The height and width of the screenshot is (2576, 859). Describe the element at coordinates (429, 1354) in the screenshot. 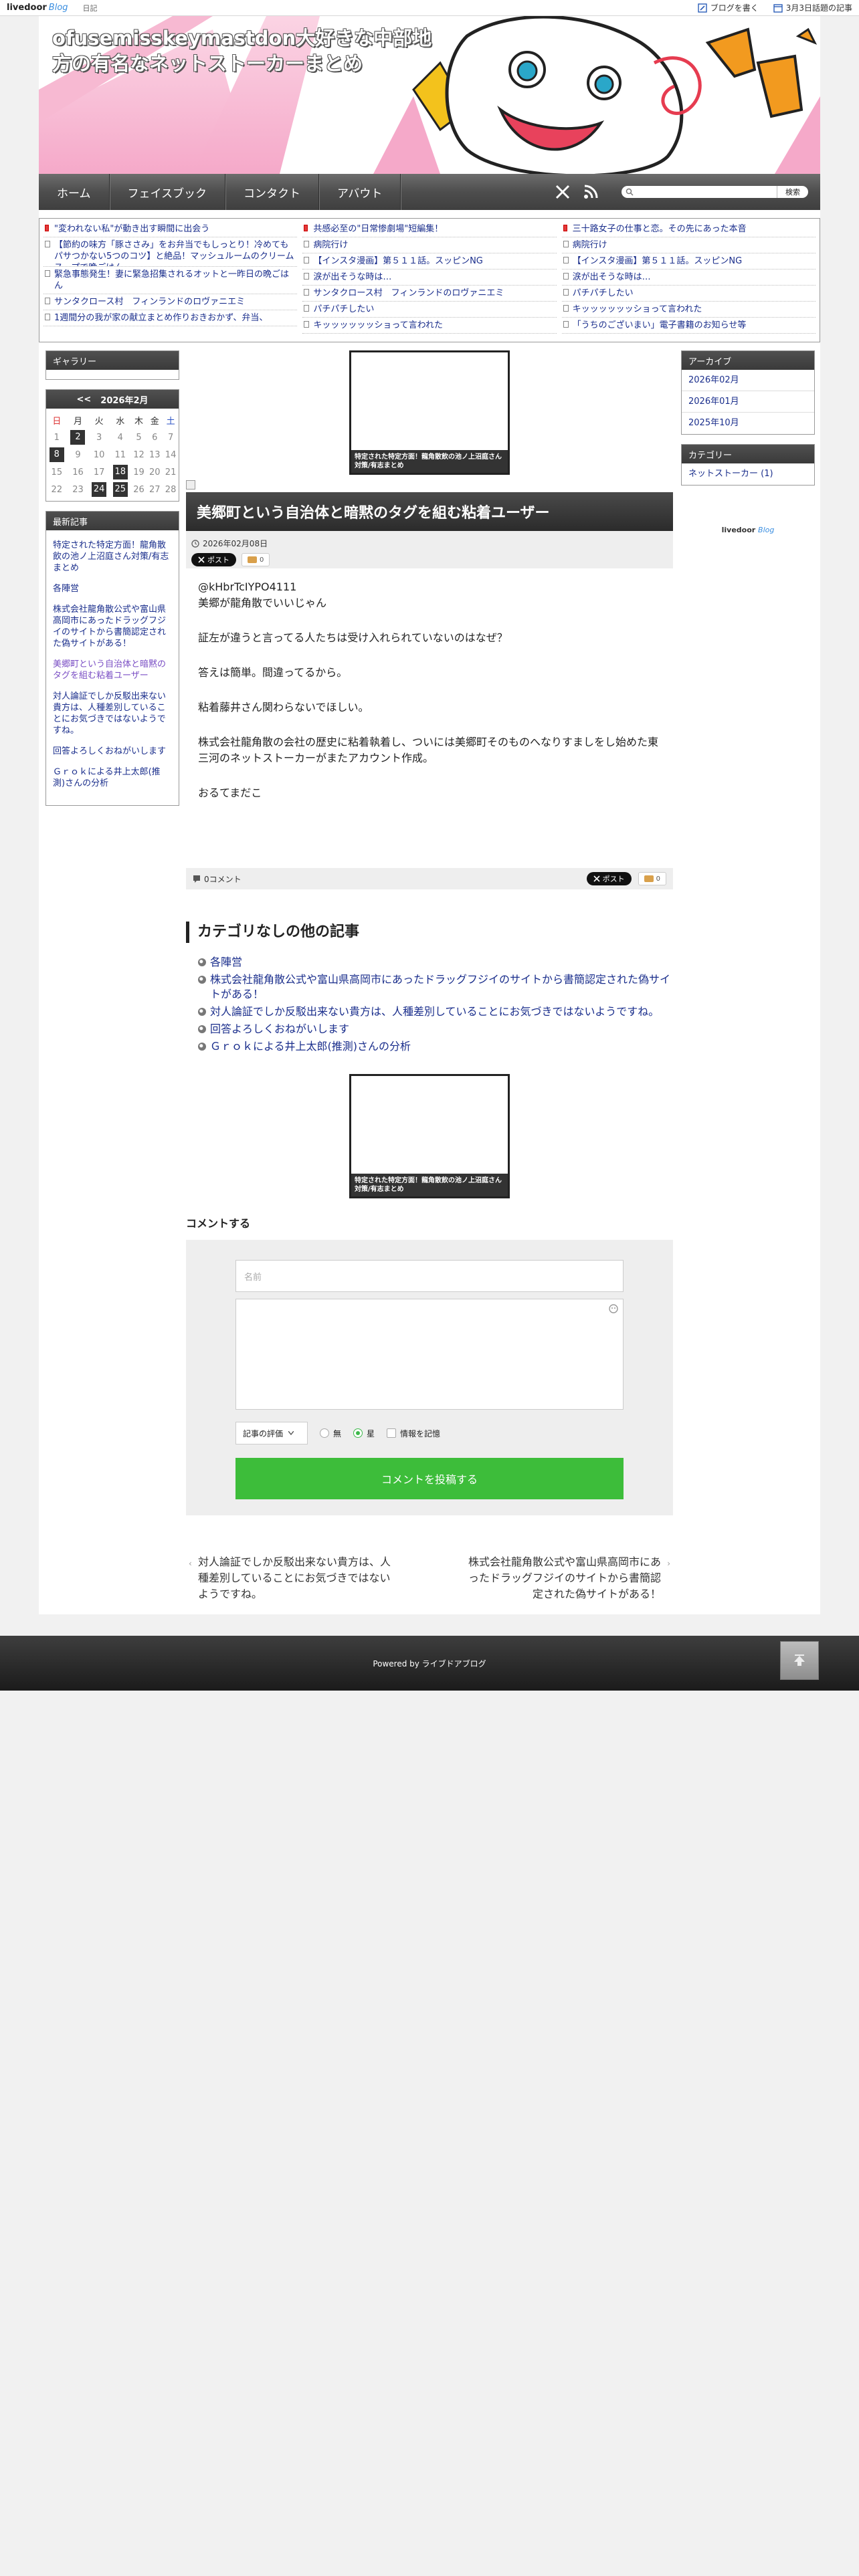

I see `comment-textarea` at that location.